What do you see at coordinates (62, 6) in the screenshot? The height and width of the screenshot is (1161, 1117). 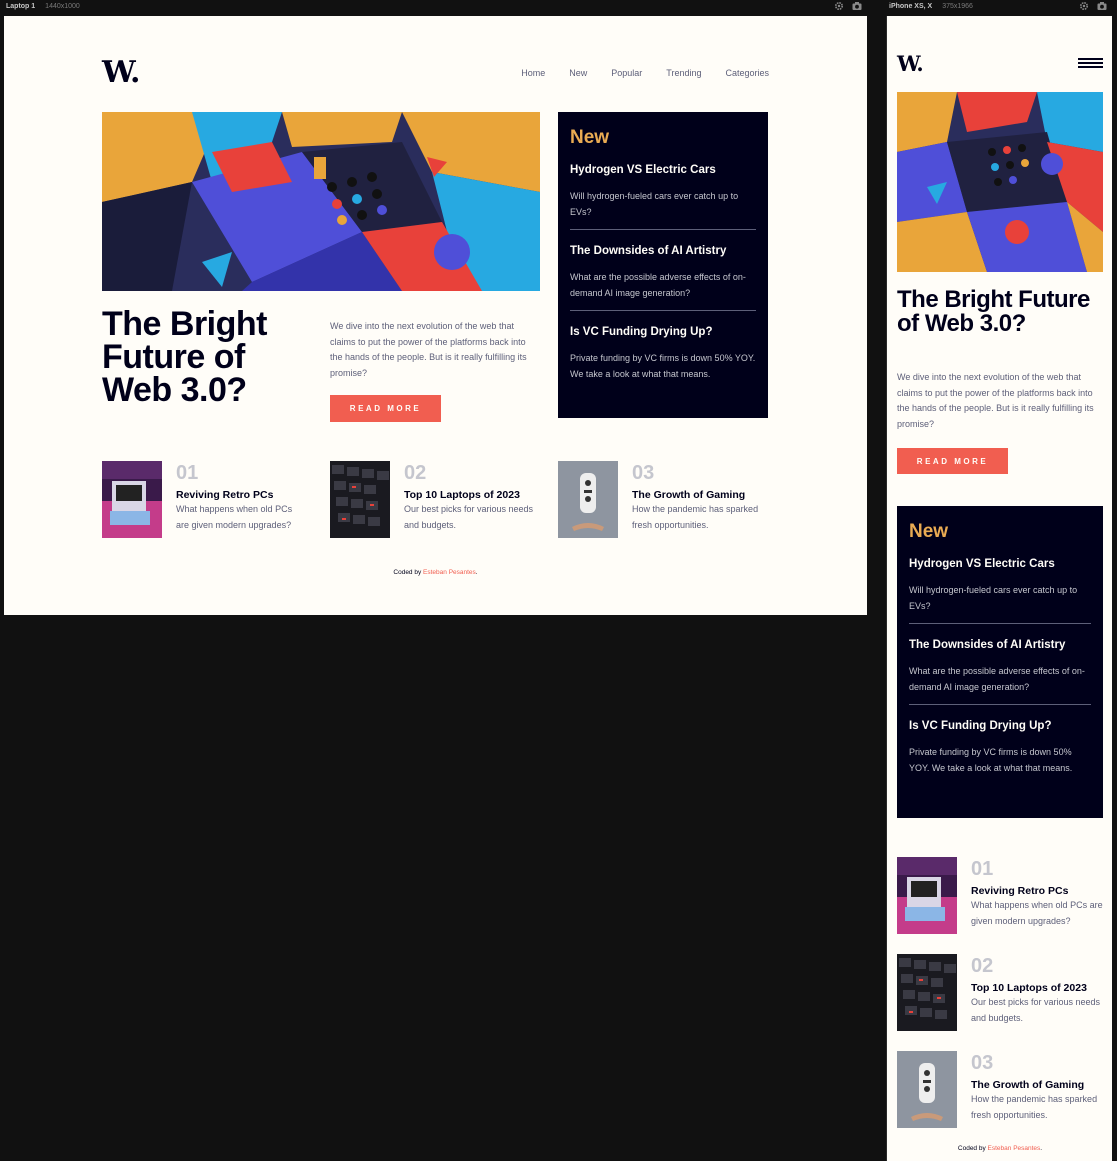 I see `laptop-size-label: 1440x1000` at bounding box center [62, 6].